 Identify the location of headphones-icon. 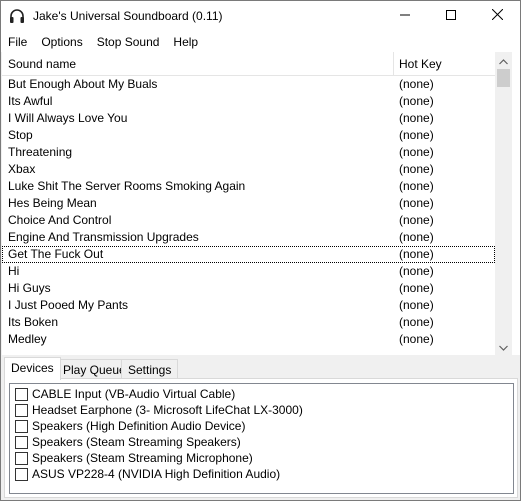
(17, 16).